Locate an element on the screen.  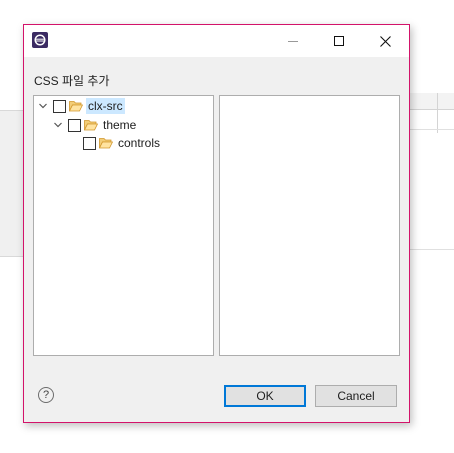
close-button is located at coordinates (385, 41).